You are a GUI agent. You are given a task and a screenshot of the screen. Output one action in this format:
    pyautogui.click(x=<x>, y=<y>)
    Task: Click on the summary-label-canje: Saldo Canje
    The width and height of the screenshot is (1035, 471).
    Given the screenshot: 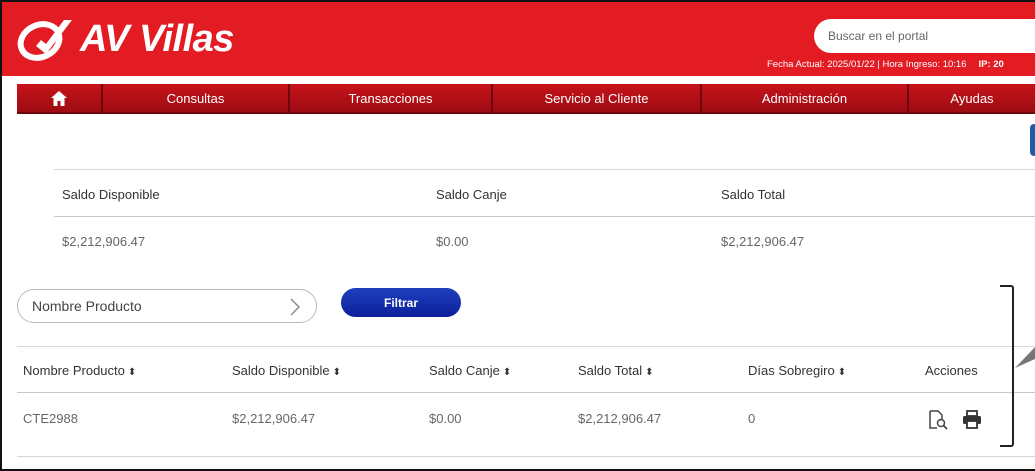 What is the action you would take?
    pyautogui.click(x=471, y=194)
    